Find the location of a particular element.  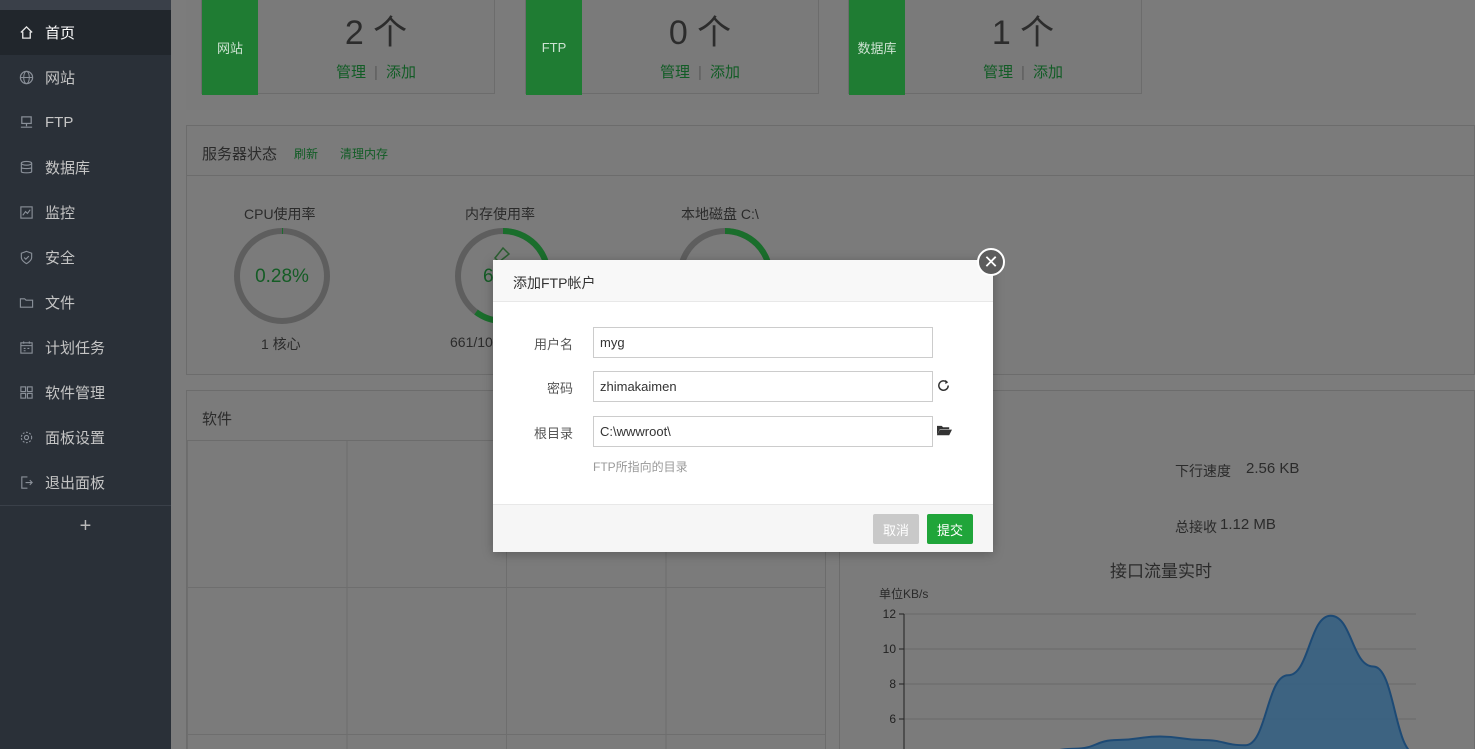

software-title: 软件 is located at coordinates (217, 419).